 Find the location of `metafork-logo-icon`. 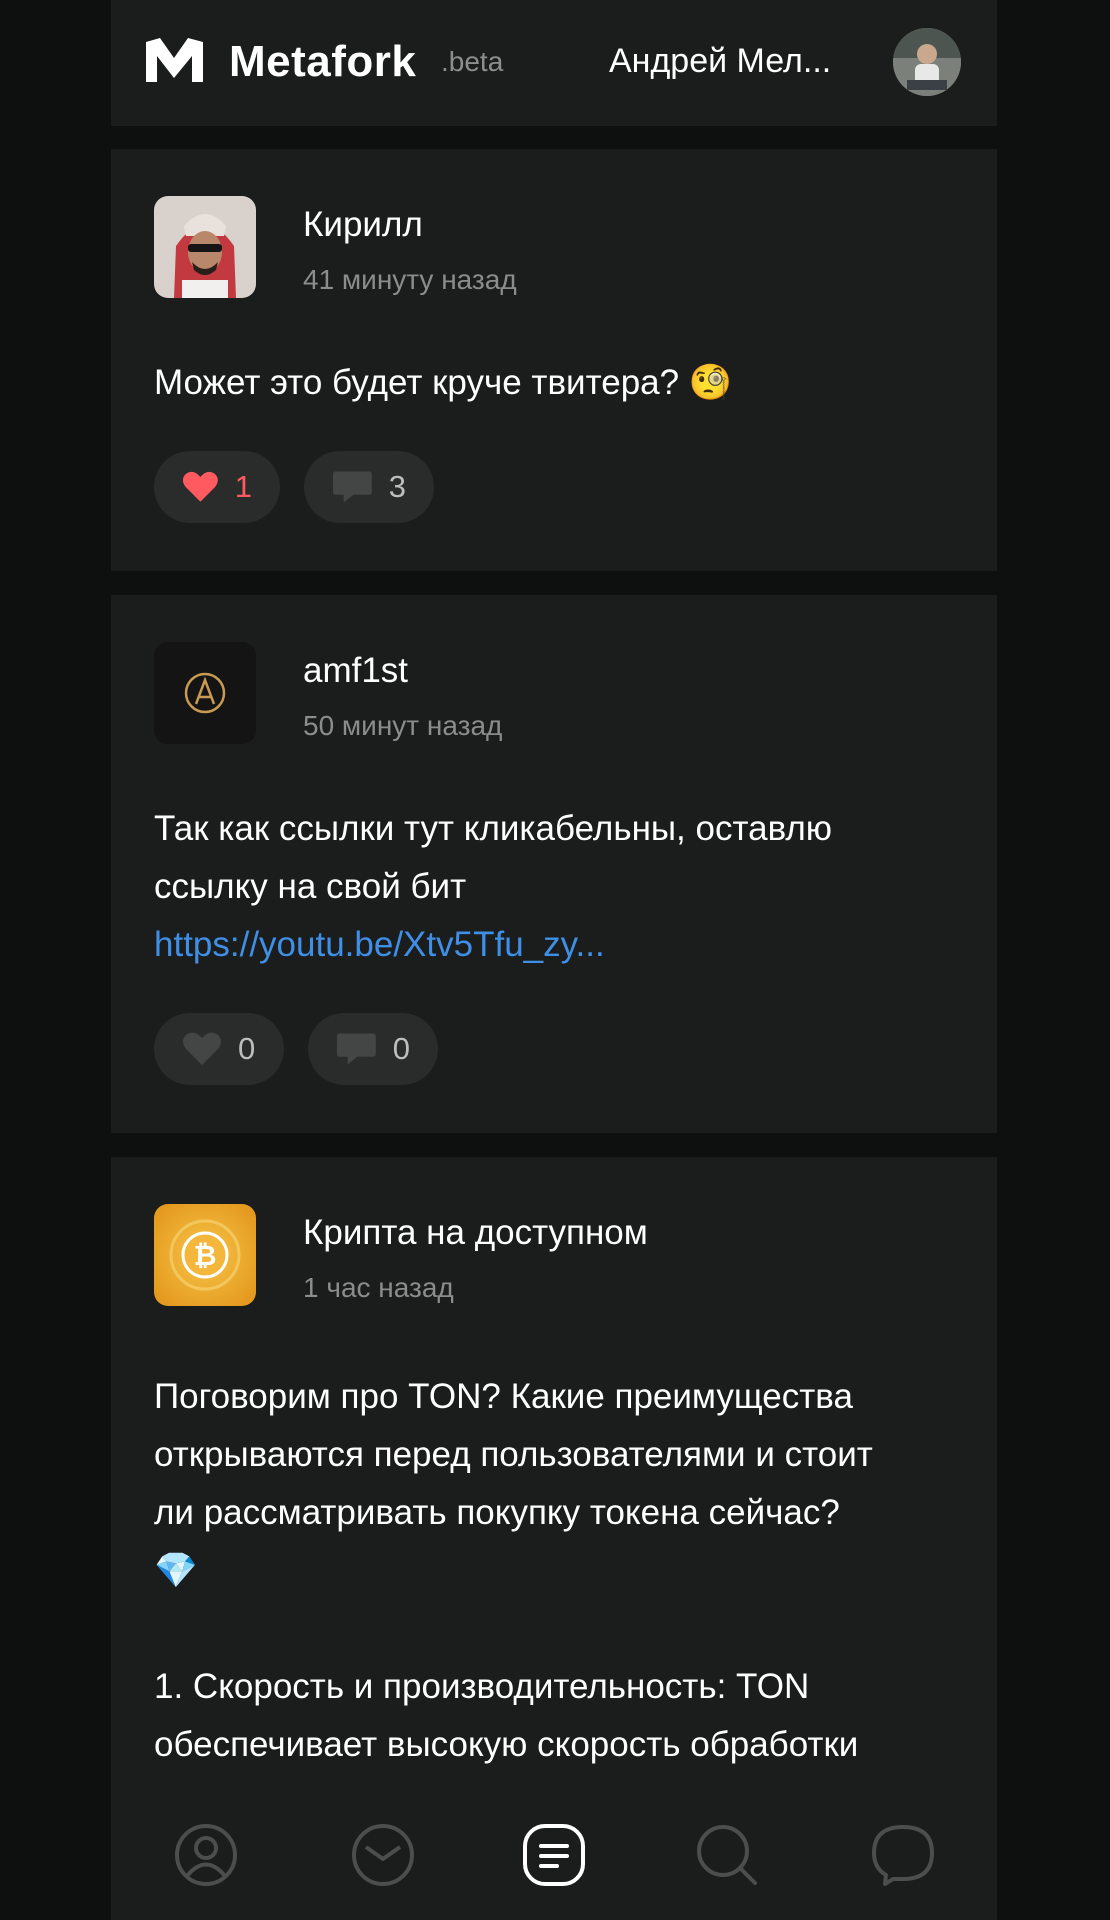

metafork-logo-icon is located at coordinates (174, 61).